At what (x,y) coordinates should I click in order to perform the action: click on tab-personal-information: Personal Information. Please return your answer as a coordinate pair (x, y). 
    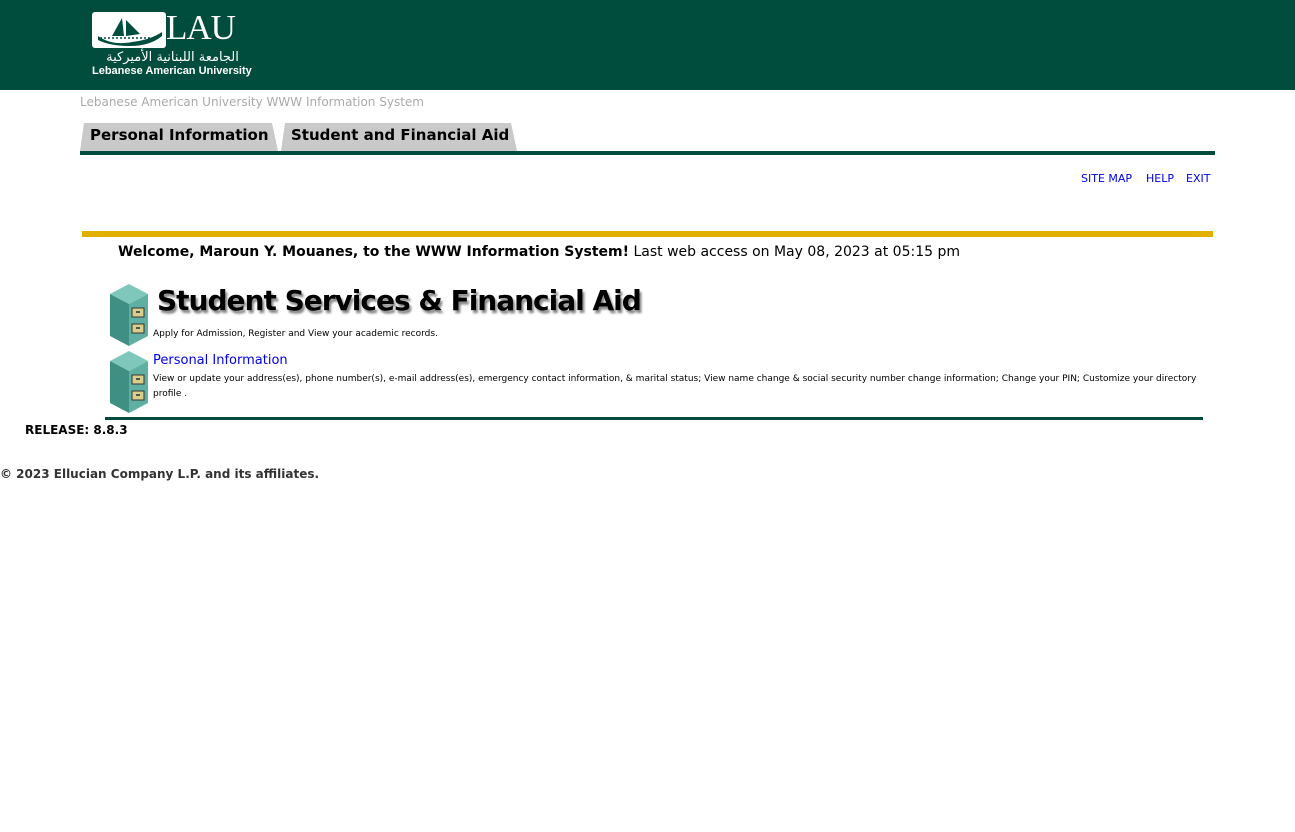
    Looking at the image, I should click on (179, 137).